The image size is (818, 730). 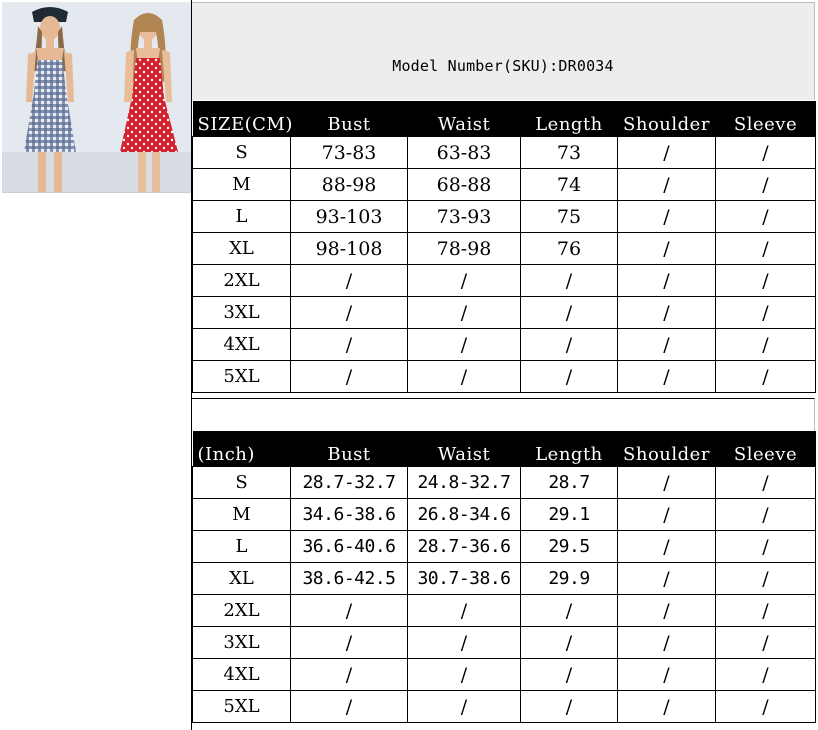 I want to click on cell-waist: 28.7-36.6, so click(x=464, y=546).